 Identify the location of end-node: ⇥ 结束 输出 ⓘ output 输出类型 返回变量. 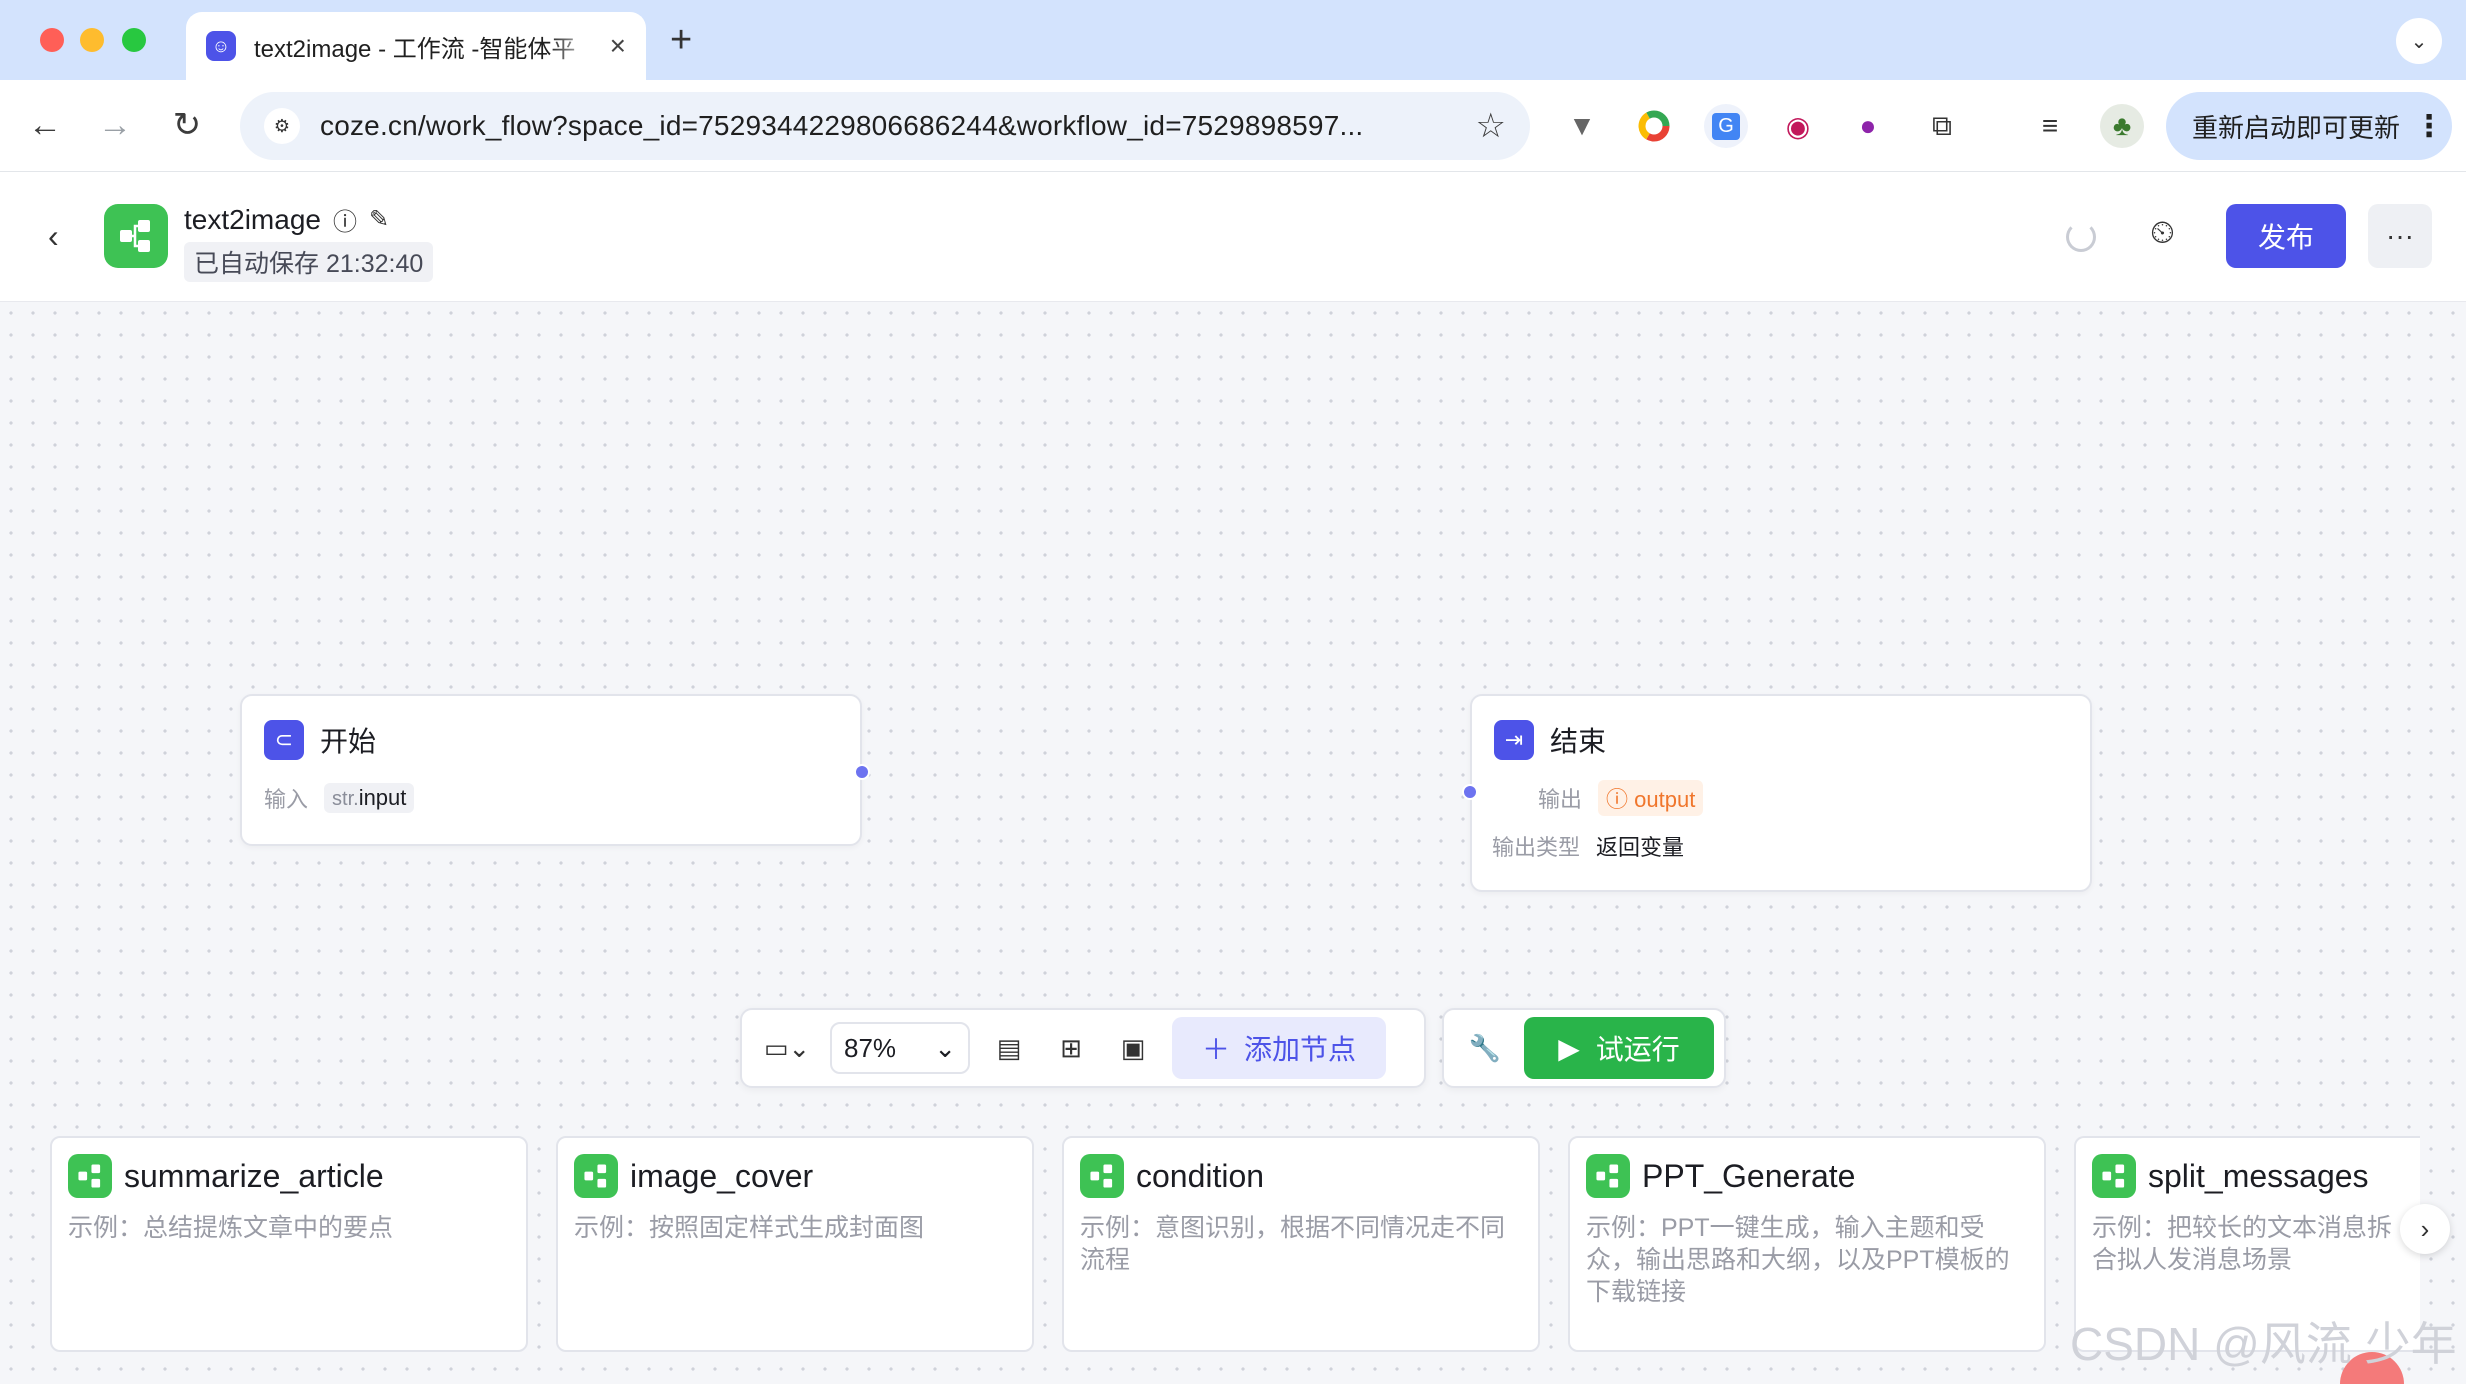
(1781, 793).